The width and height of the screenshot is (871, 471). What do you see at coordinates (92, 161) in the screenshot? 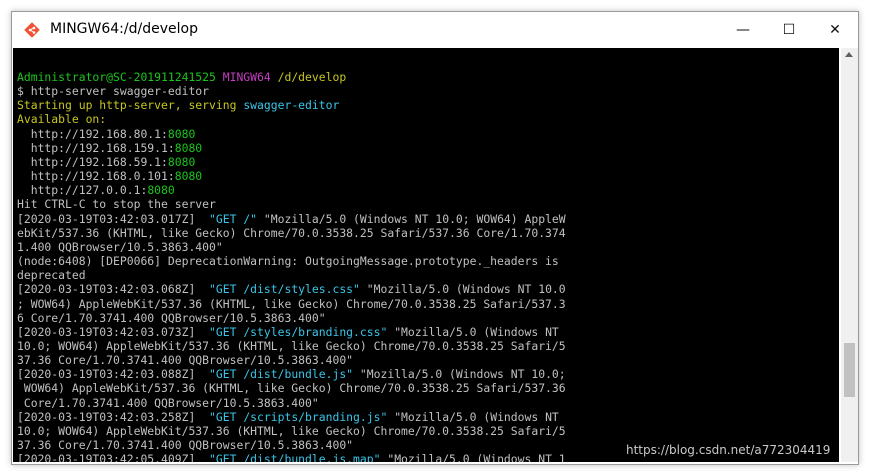
I see `address-url: http://192.168.59.1:` at bounding box center [92, 161].